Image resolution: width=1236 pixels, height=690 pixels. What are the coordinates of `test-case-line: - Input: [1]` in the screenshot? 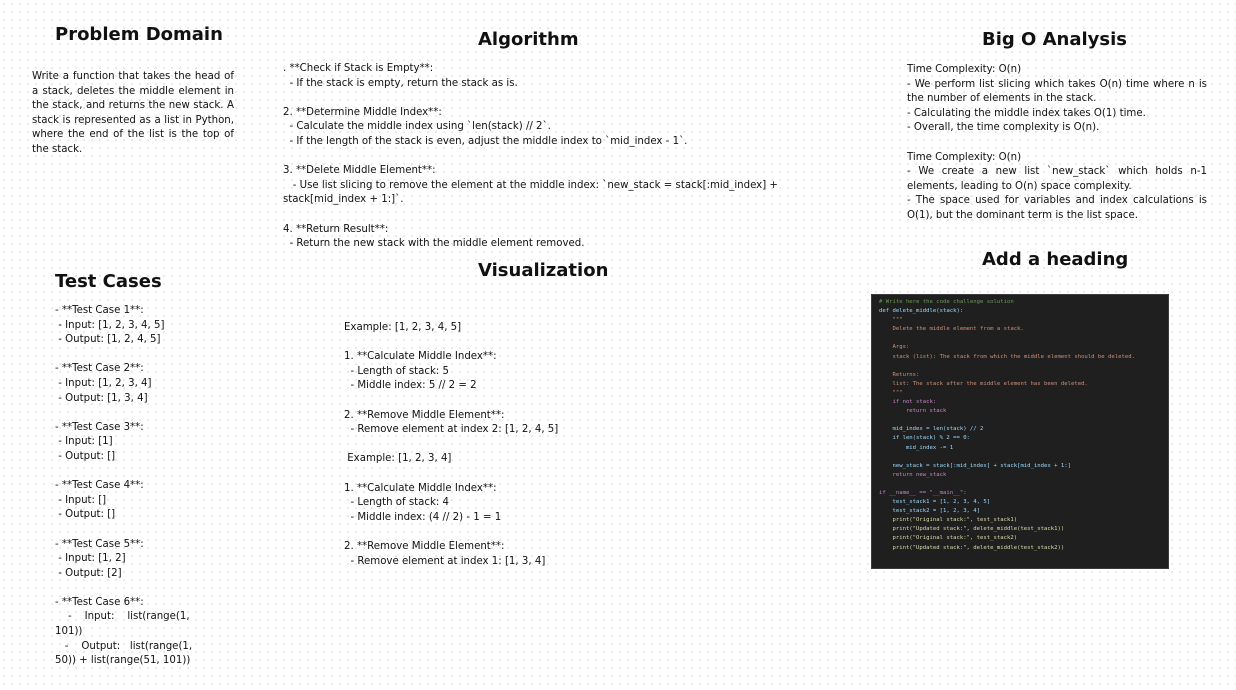 It's located at (84, 442).